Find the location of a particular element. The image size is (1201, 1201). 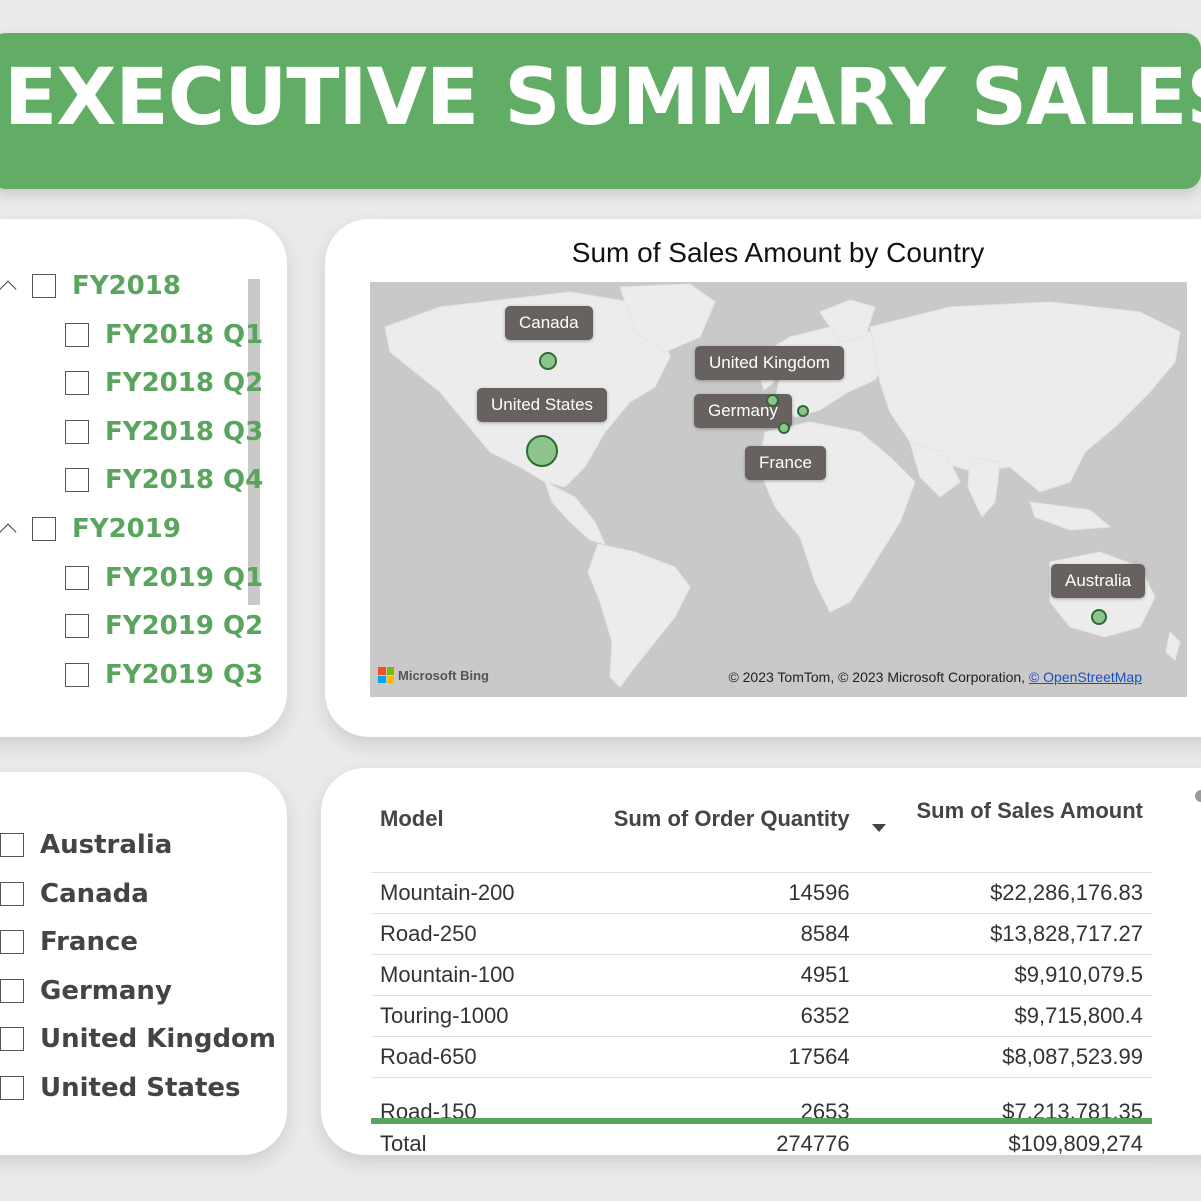

slicer-item-fy2019-q1: FY2019 Q1 is located at coordinates (164, 578).